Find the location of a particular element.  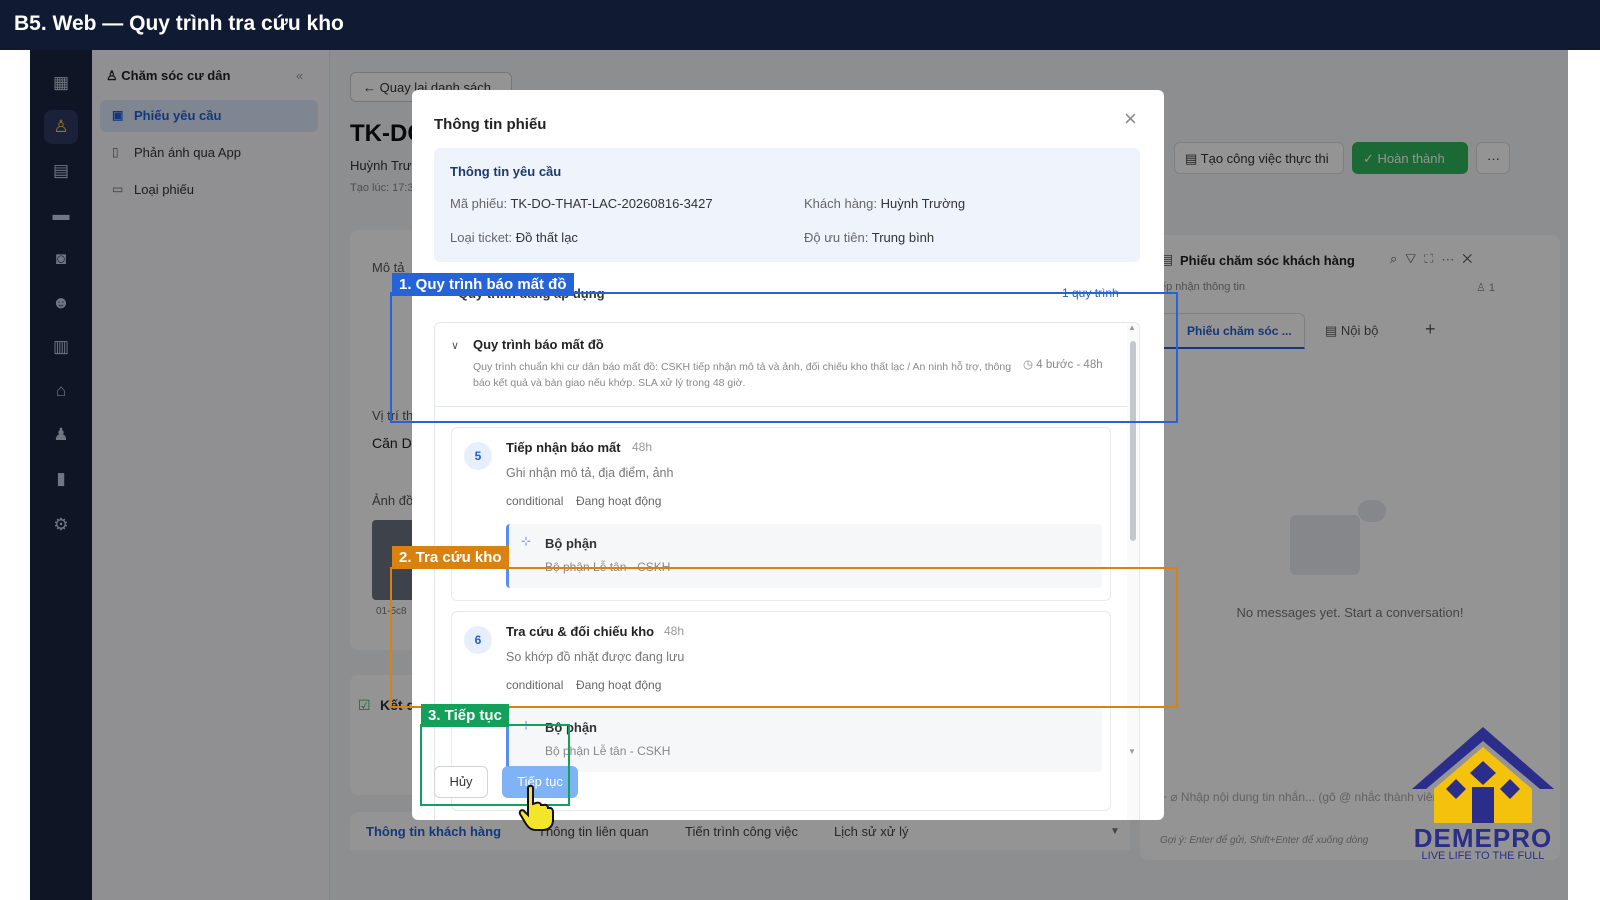

logo-tagline: LIVE LIFE TO THE FULL is located at coordinates (1483, 856).